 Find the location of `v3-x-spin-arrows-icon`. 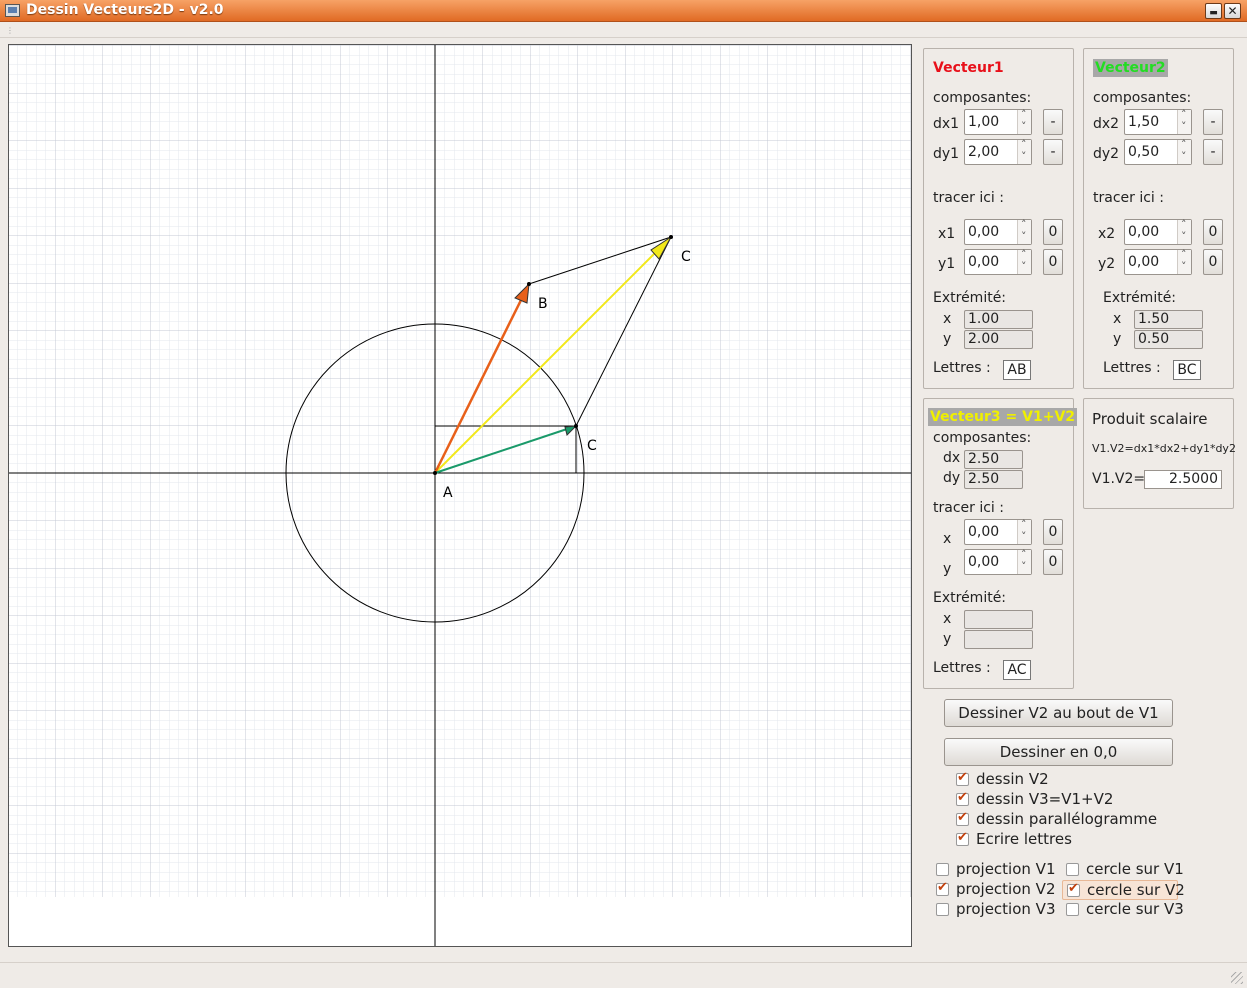

v3-x-spin-arrows-icon is located at coordinates (1024, 531).